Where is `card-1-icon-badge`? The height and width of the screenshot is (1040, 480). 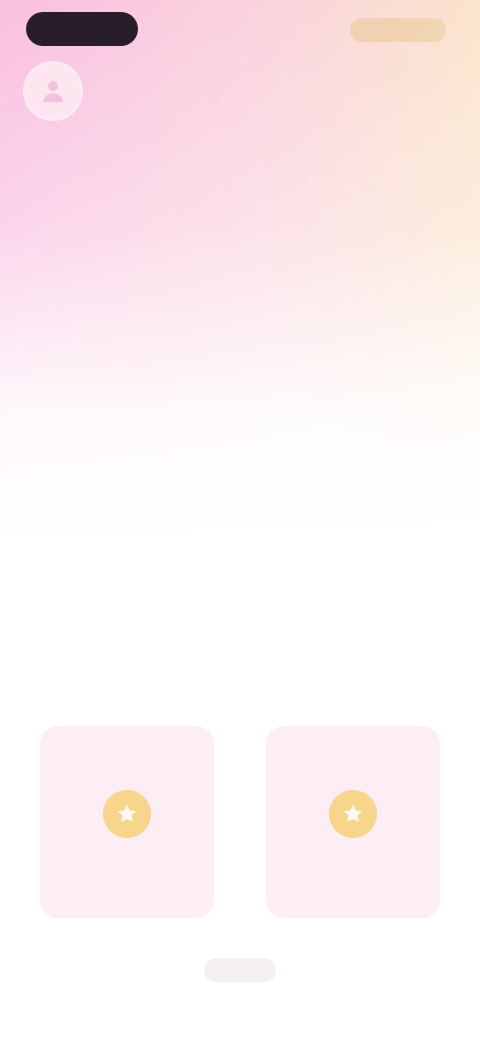
card-1-icon-badge is located at coordinates (127, 814).